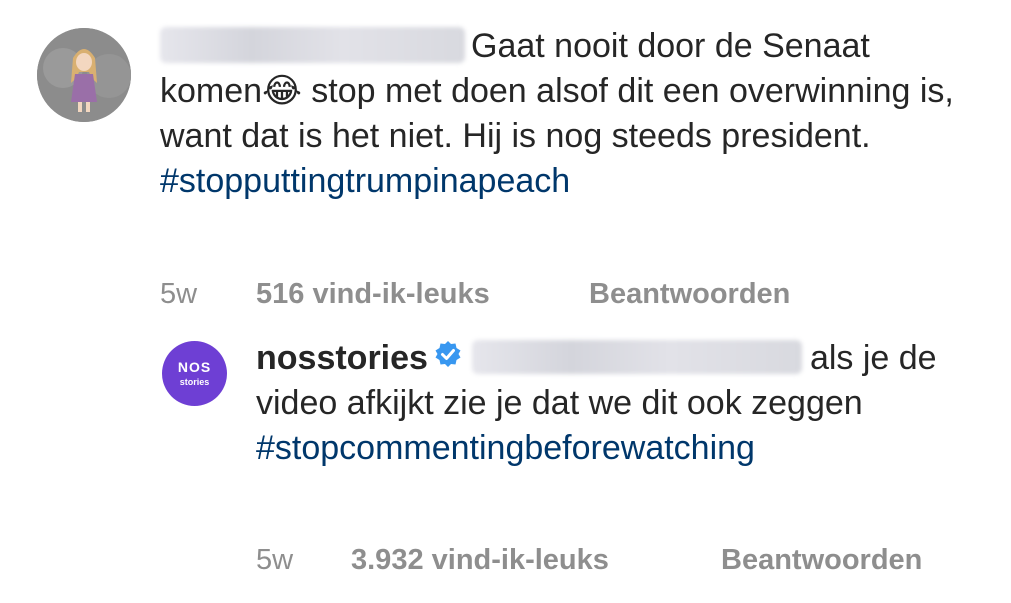  What do you see at coordinates (821, 560) in the screenshot?
I see `comment-2-reply-button: Beantwoorden` at bounding box center [821, 560].